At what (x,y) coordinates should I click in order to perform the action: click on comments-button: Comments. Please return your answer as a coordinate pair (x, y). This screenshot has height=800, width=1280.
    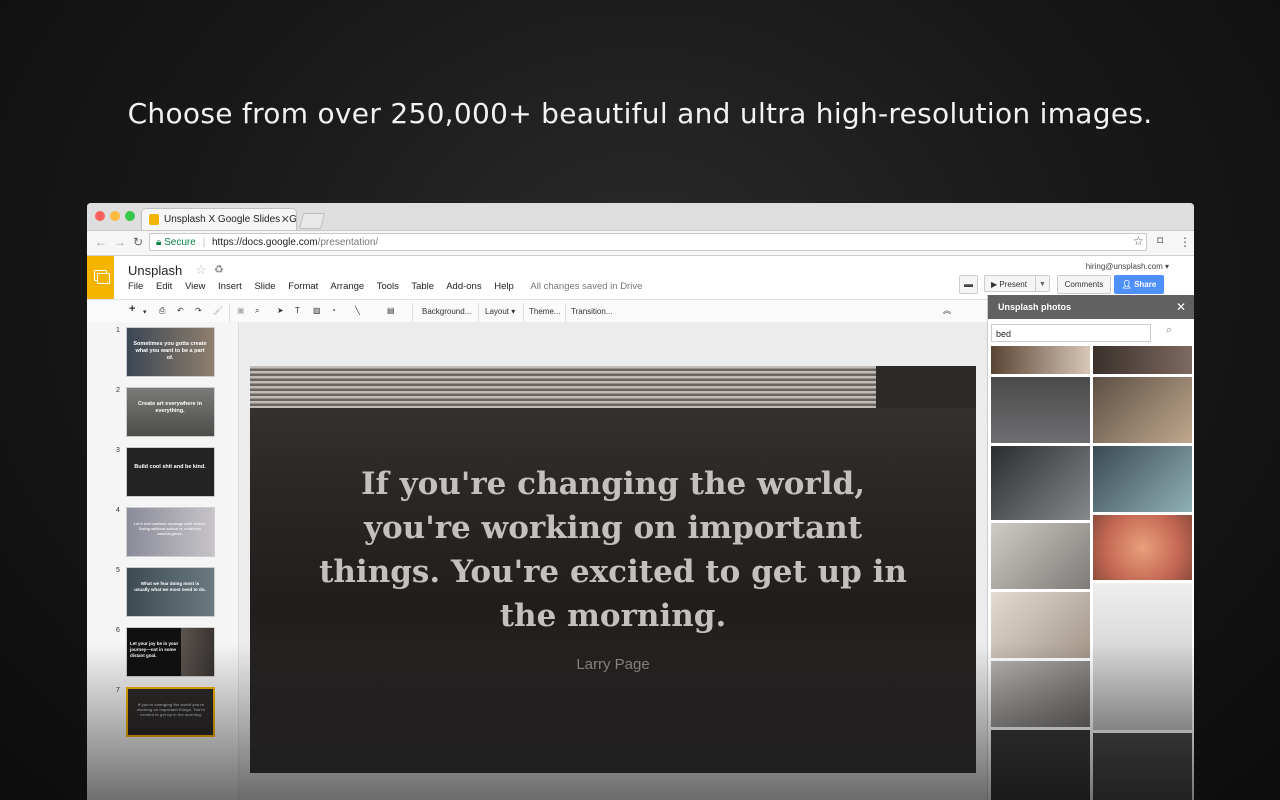
    Looking at the image, I should click on (1084, 284).